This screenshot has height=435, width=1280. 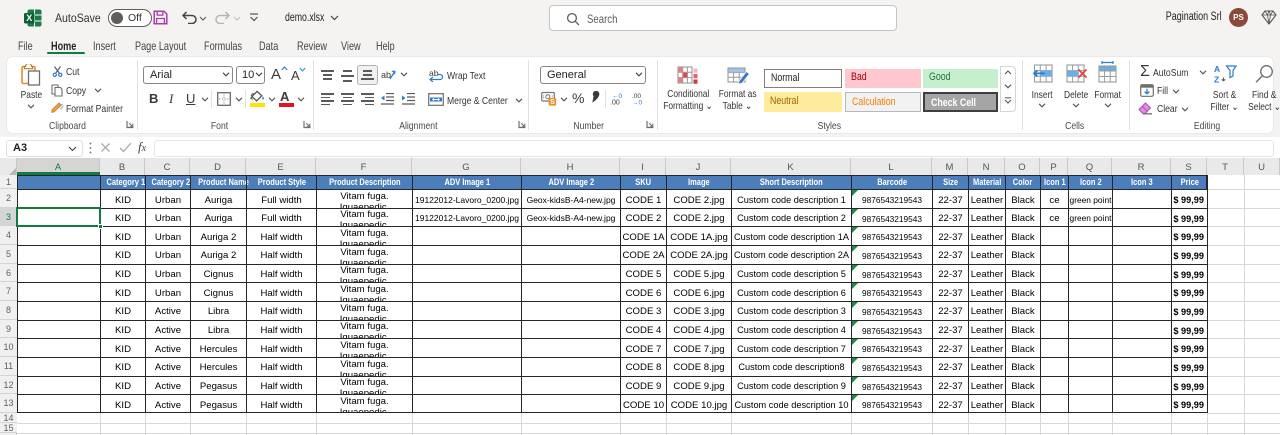 What do you see at coordinates (552, 102) in the screenshot?
I see `svg-text: S` at bounding box center [552, 102].